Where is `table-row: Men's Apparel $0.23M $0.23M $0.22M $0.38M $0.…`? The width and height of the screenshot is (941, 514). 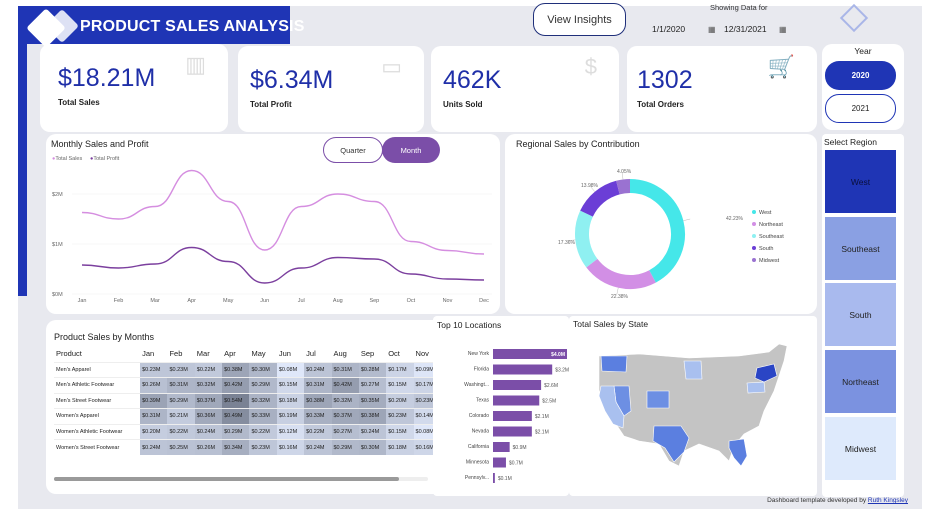
table-row: Men's Apparel $0.23M $0.23M $0.22M $0.38M $0.… is located at coordinates (247, 370).